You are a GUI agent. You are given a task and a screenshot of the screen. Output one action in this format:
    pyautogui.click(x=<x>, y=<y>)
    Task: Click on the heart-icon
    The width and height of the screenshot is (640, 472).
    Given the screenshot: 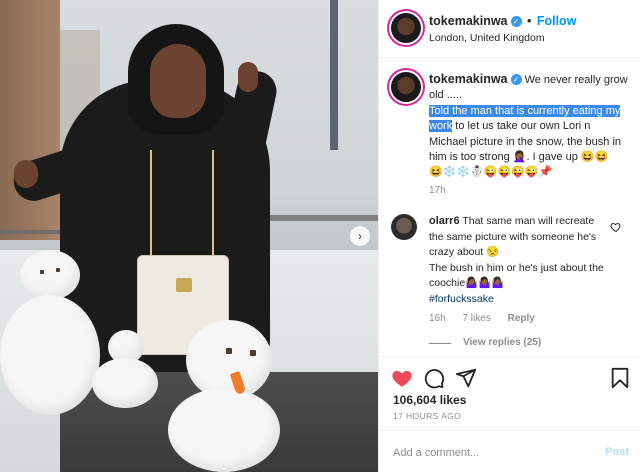 What is the action you would take?
    pyautogui.click(x=402, y=378)
    